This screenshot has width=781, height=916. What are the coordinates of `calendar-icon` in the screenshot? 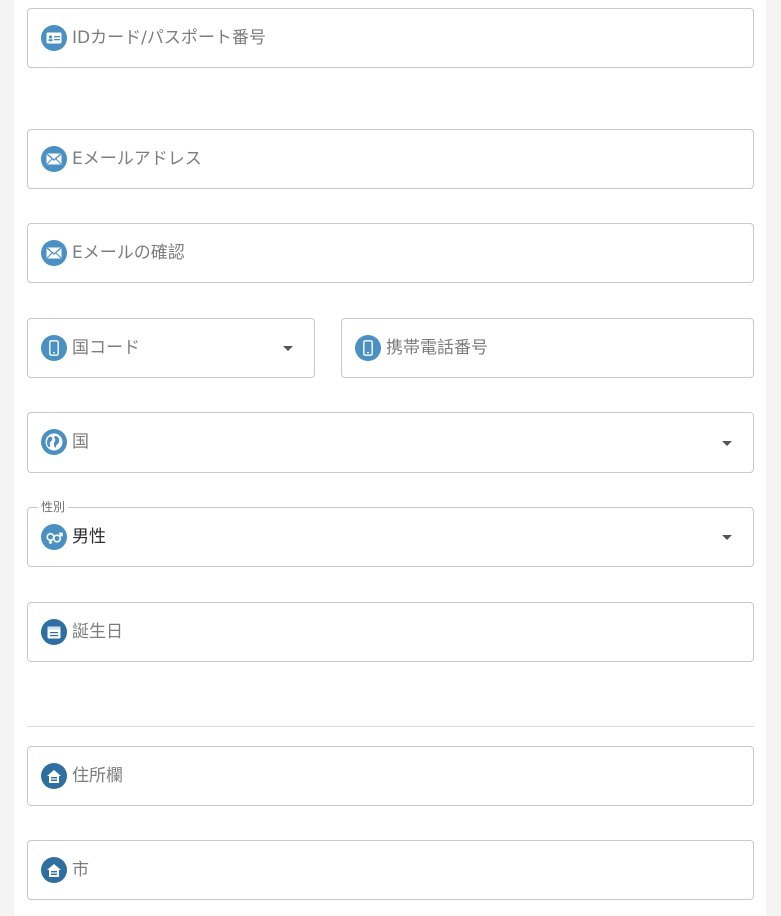 It's located at (54, 632).